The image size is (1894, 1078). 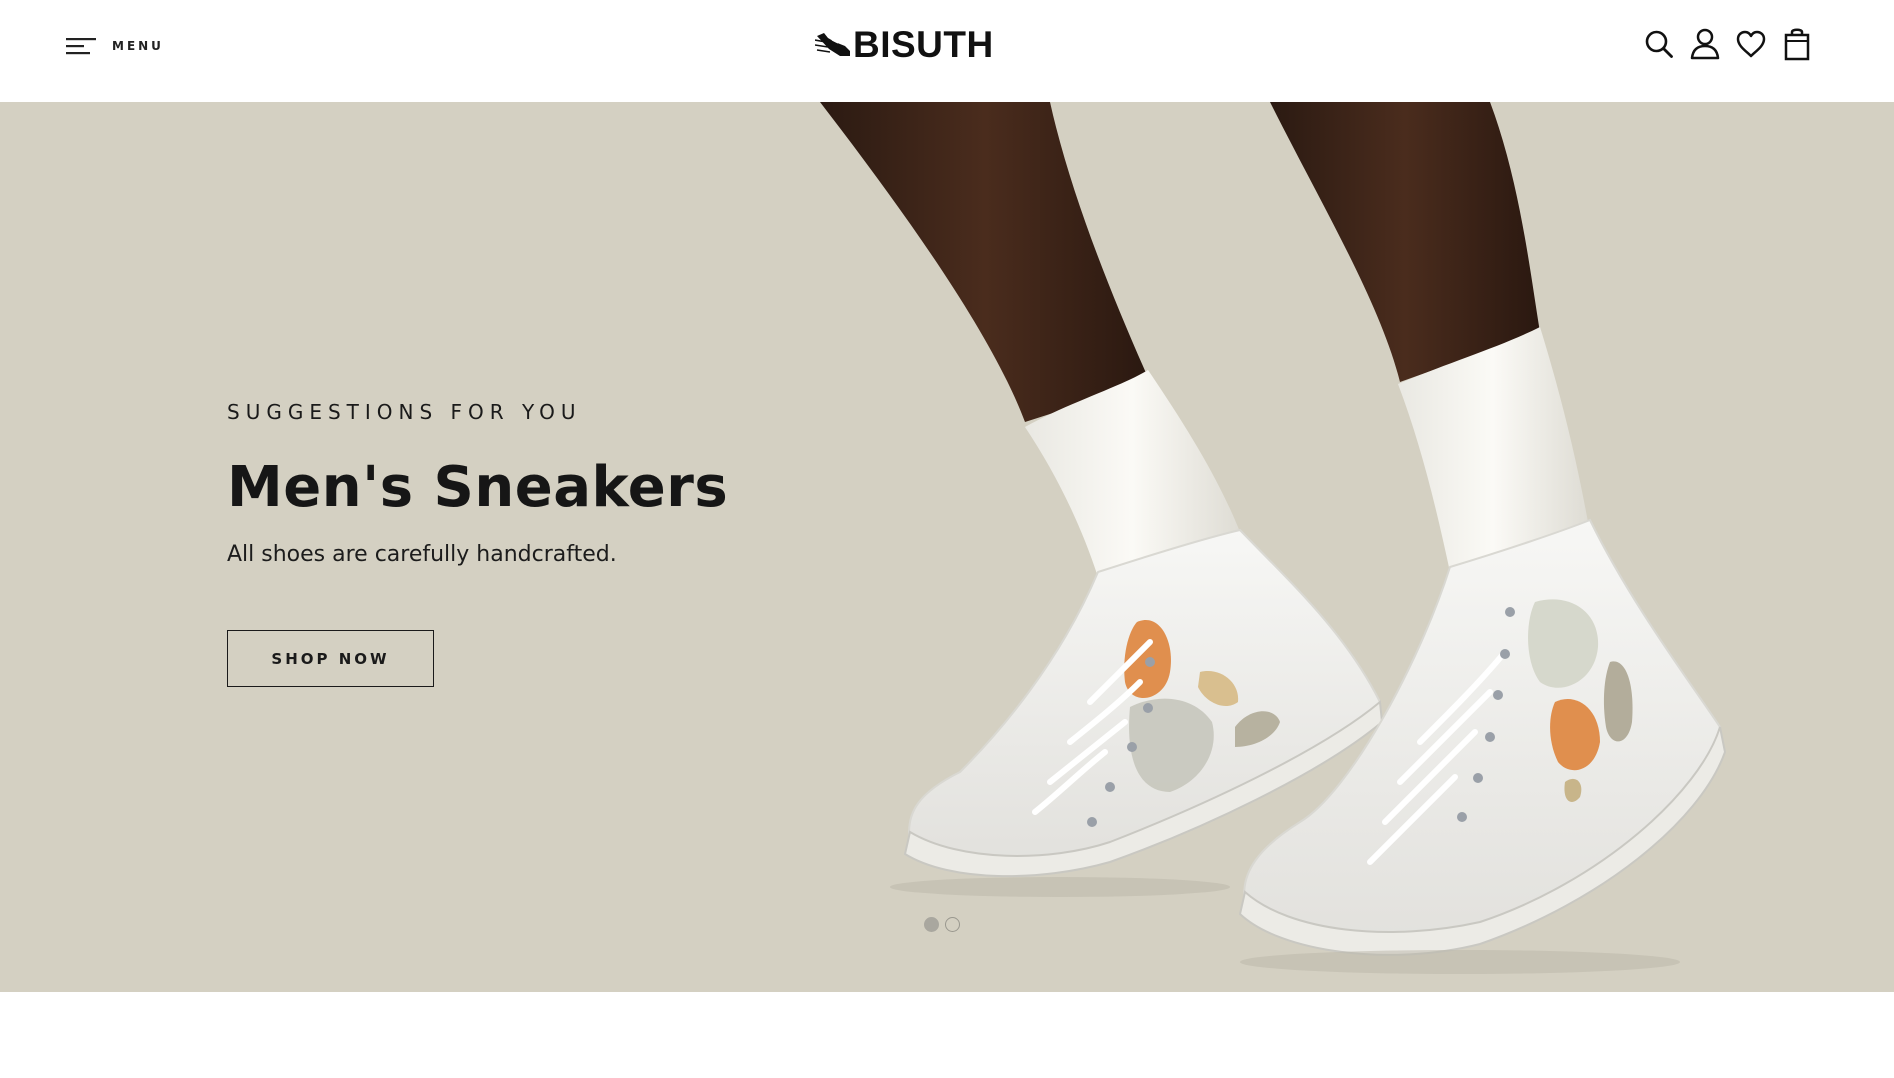 What do you see at coordinates (330, 658) in the screenshot?
I see `shop-now-button: SHOP NOW` at bounding box center [330, 658].